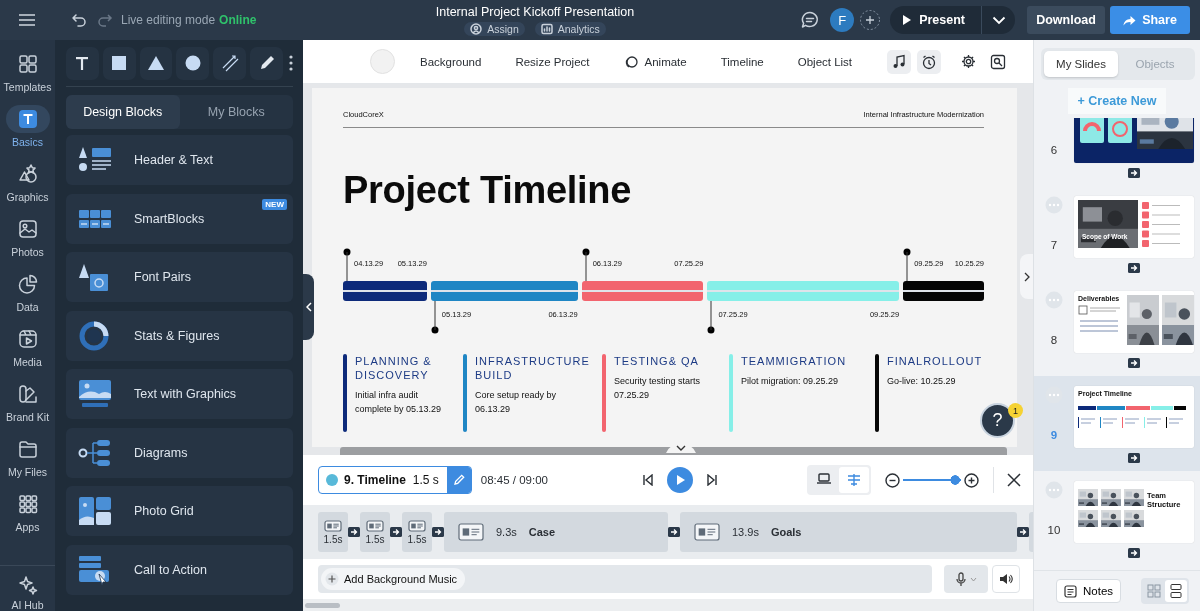 This screenshot has height=611, width=1200. I want to click on user-icon, so click(476, 28).